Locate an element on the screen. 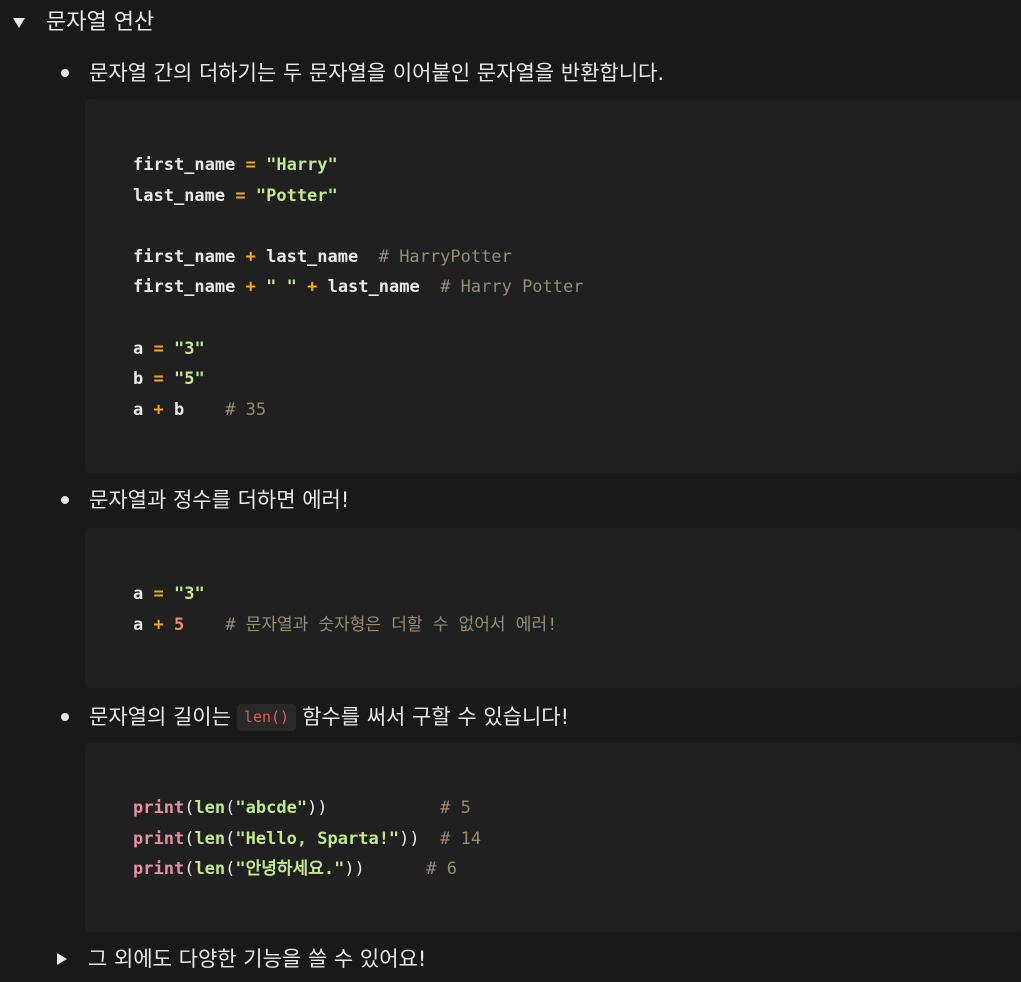 The width and height of the screenshot is (1021, 982). list-item: 문자열과 정수를 더하면 에러! is located at coordinates (203, 500).